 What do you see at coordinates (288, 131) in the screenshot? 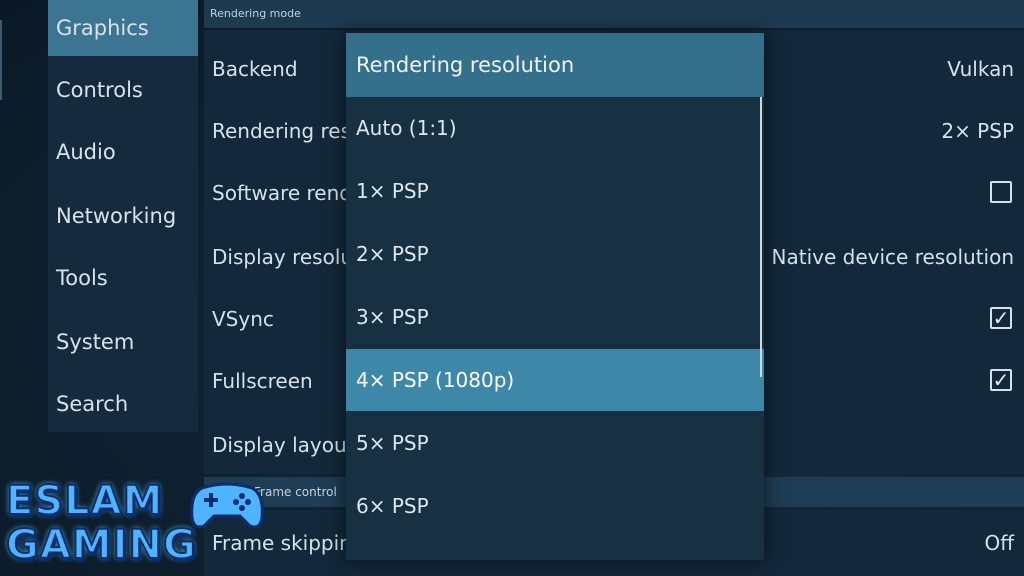
I see `setting-label: Rendering reso` at bounding box center [288, 131].